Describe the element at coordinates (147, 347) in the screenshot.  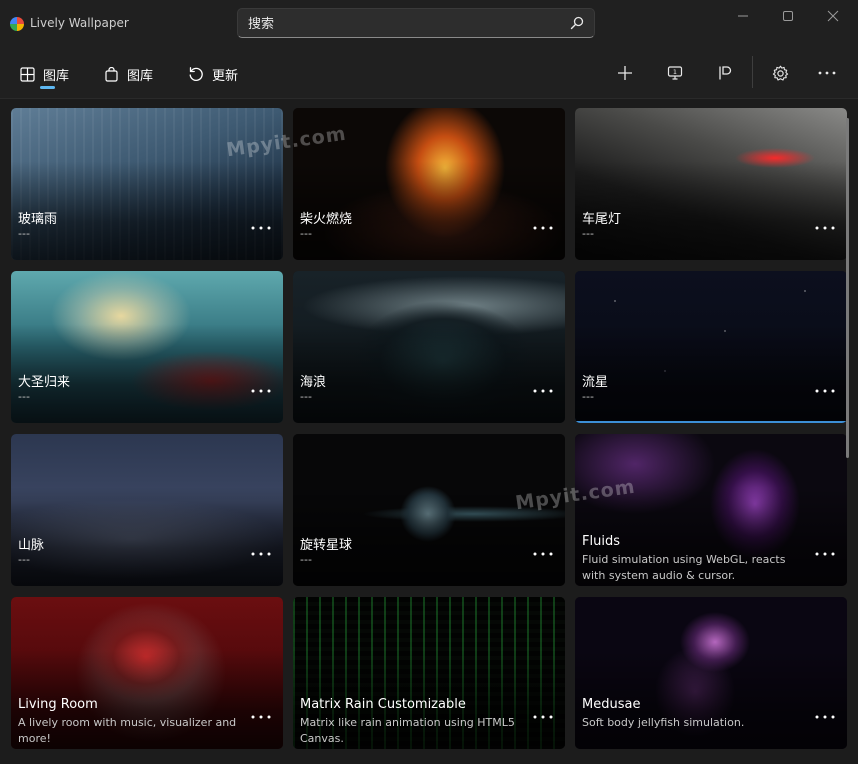
I see `wallpaper-card-monkey-king: 大圣归来 ---` at that location.